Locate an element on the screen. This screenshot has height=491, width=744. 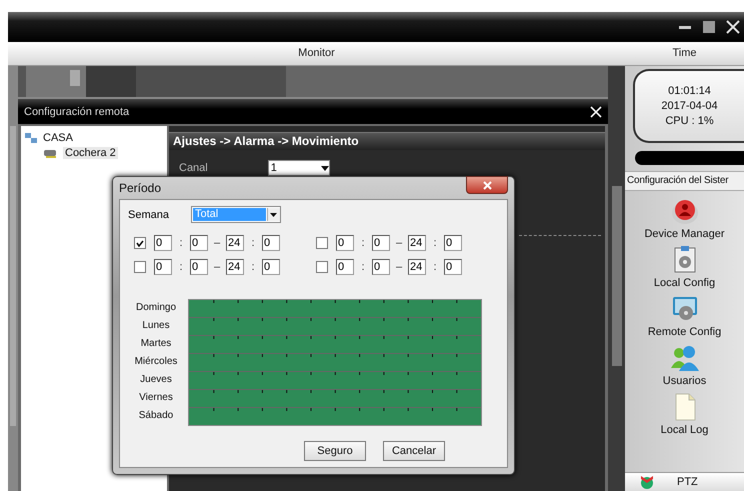
close-button is located at coordinates (487, 185).